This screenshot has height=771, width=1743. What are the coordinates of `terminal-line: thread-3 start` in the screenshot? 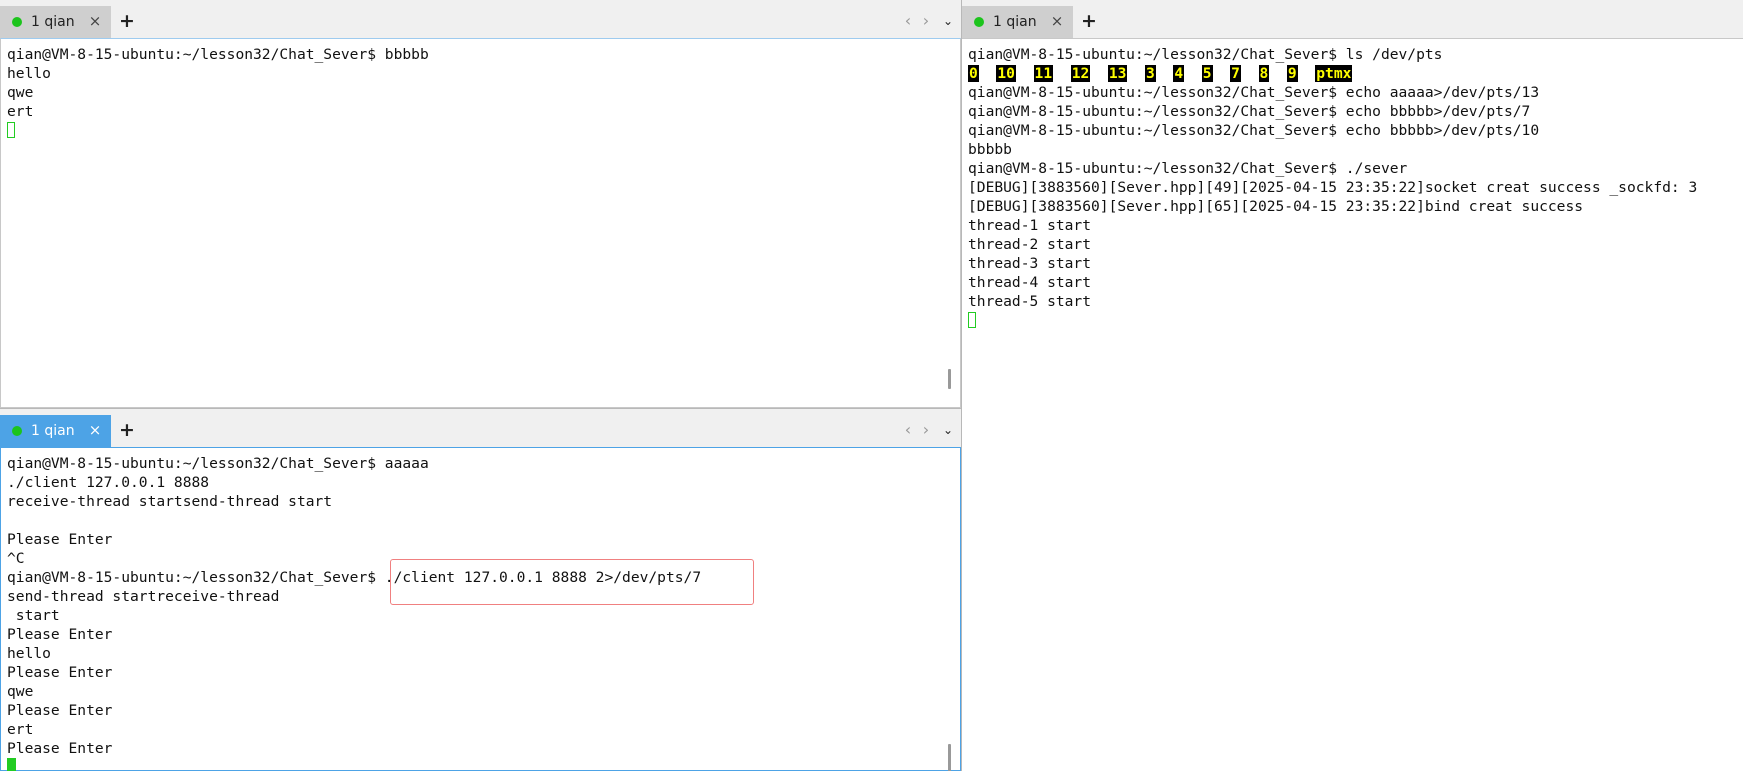 It's located at (1030, 263).